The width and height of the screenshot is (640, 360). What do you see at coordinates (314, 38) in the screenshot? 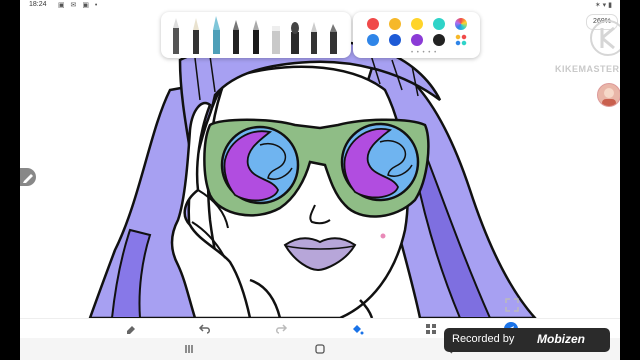
I see `calligraphy-icon` at bounding box center [314, 38].